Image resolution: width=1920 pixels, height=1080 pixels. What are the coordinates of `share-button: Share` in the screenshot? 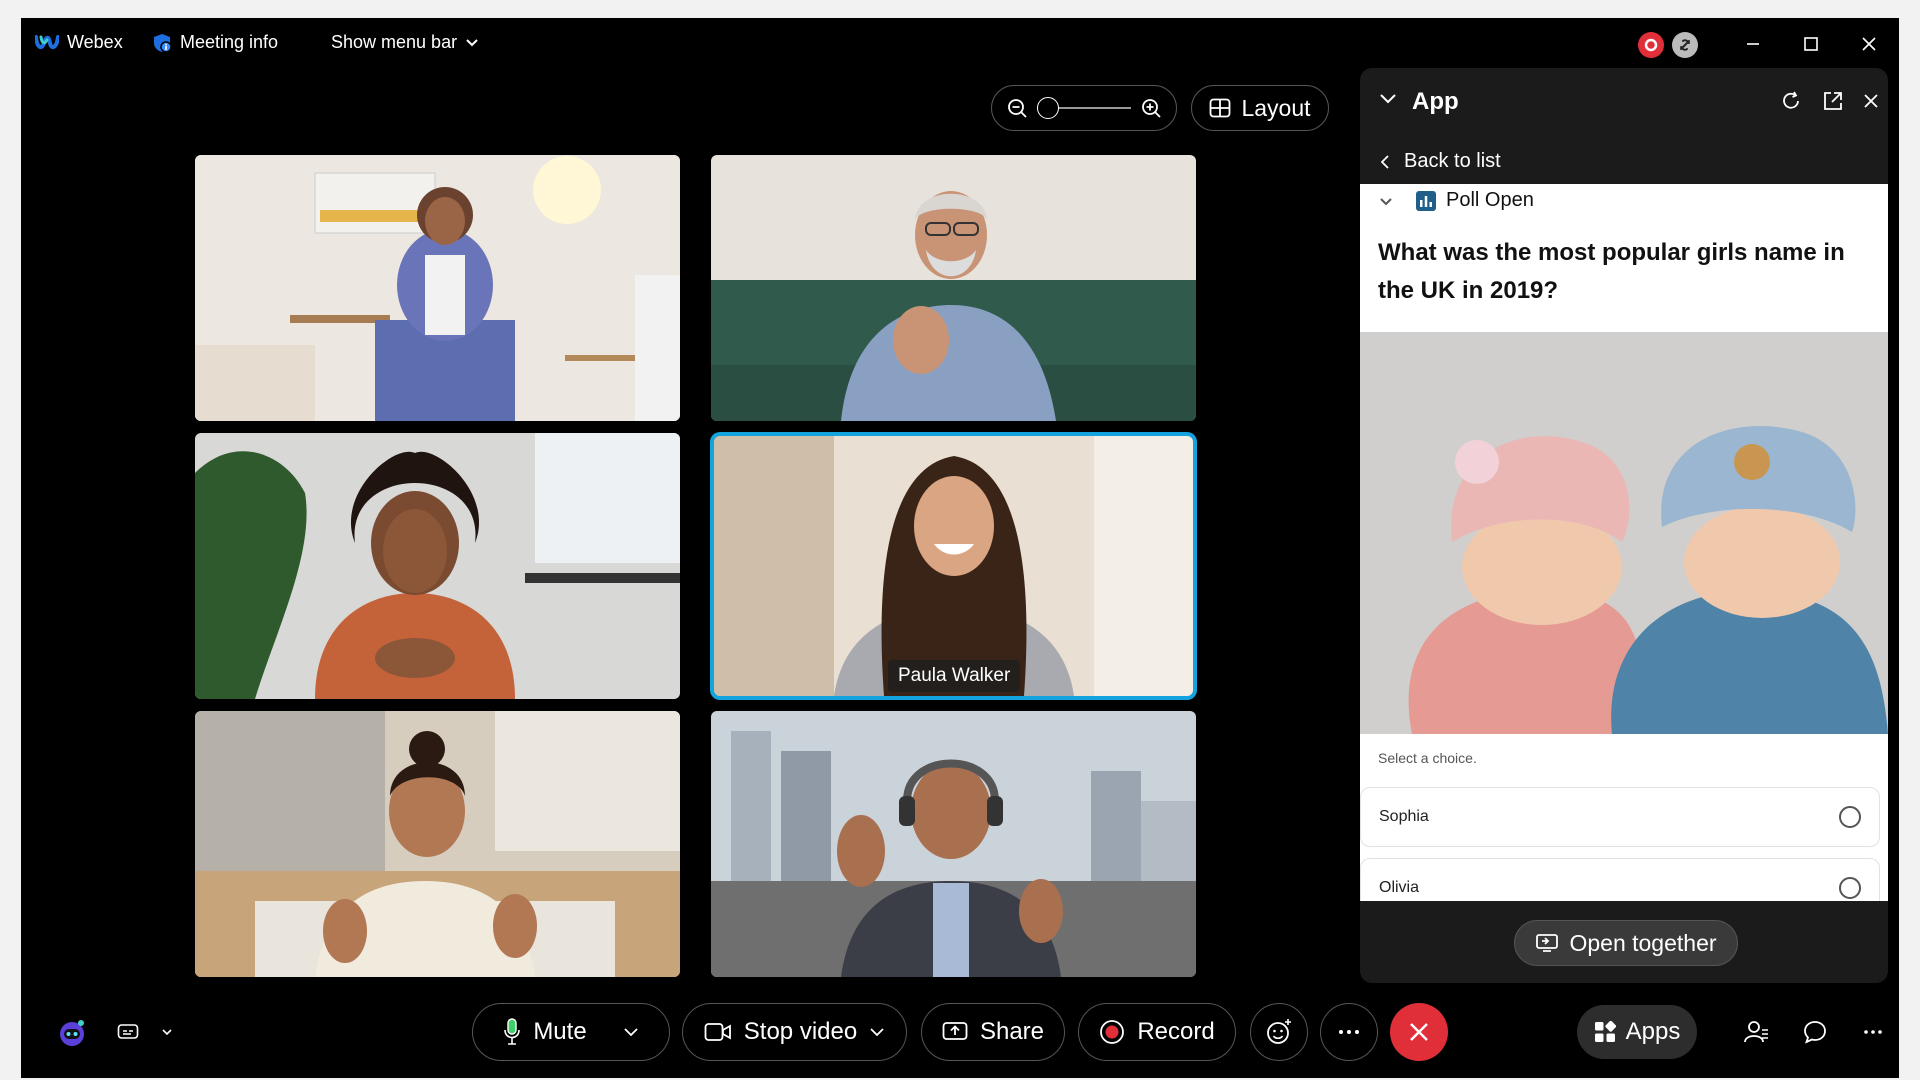 It's located at (993, 1032).